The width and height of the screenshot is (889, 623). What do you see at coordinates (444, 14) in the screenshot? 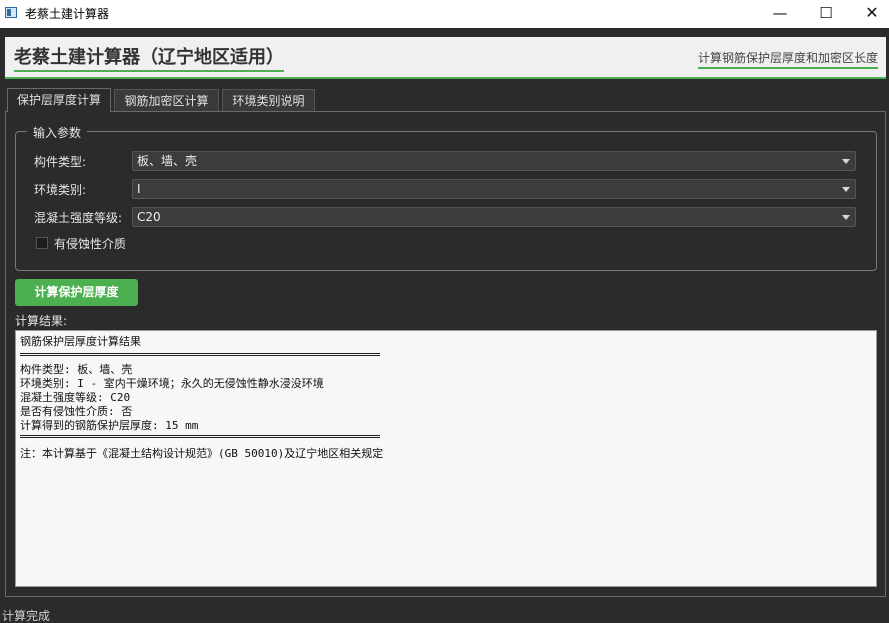
I see `window-titlebar: 老蔡土建计算器 — ☐ ✕` at bounding box center [444, 14].